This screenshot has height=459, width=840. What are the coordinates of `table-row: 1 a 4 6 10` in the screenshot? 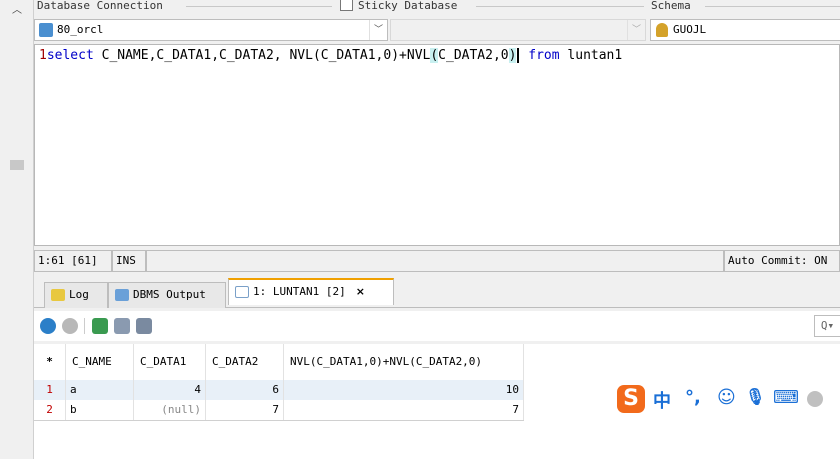 It's located at (279, 390).